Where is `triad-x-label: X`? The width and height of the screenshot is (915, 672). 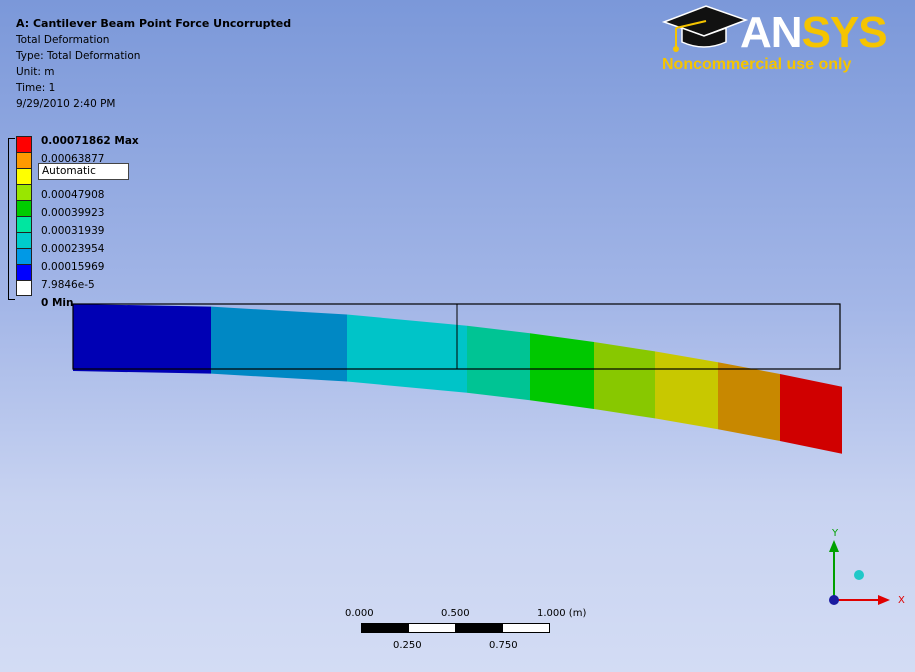 triad-x-label: X is located at coordinates (901, 600).